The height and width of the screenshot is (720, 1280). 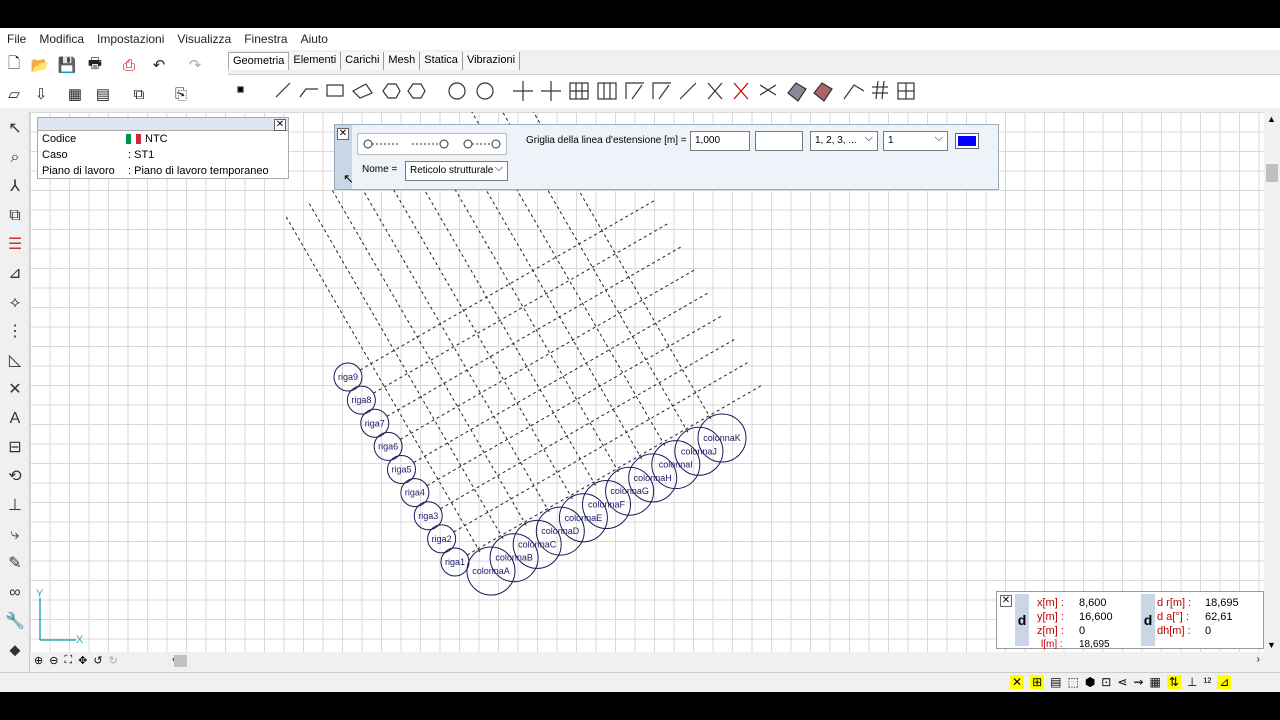 What do you see at coordinates (1090, 682) in the screenshot?
I see `snap-3d-icon: ⬢` at bounding box center [1090, 682].